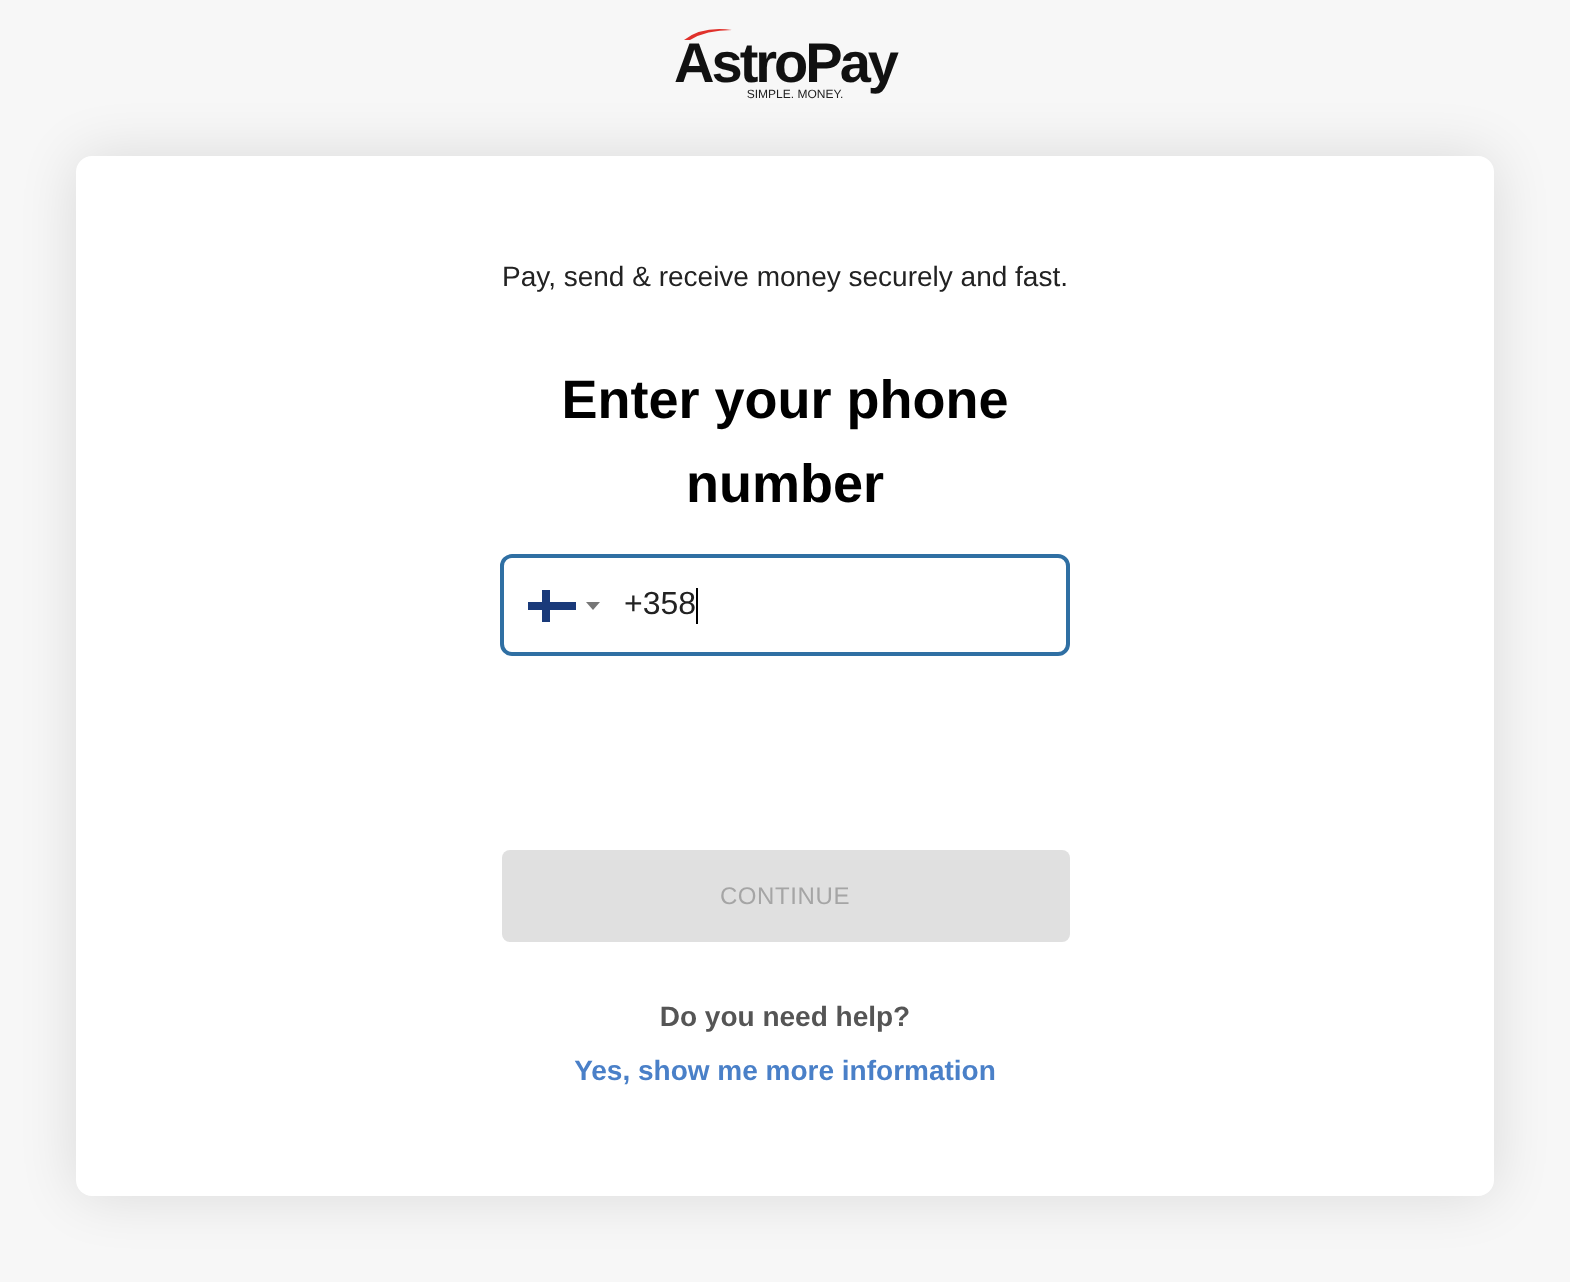 Image resolution: width=1570 pixels, height=1282 pixels. I want to click on phone-field: +358, so click(785, 605).